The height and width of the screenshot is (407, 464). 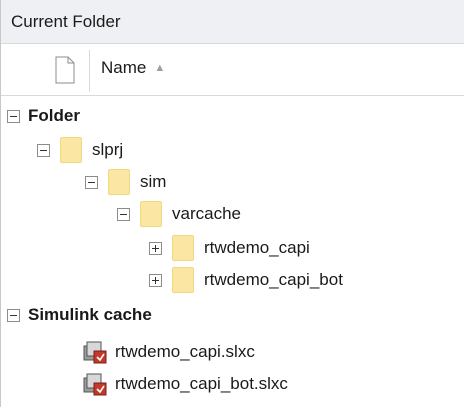 What do you see at coordinates (155, 248) in the screenshot?
I see `expand-rtwdemo-capi-icon` at bounding box center [155, 248].